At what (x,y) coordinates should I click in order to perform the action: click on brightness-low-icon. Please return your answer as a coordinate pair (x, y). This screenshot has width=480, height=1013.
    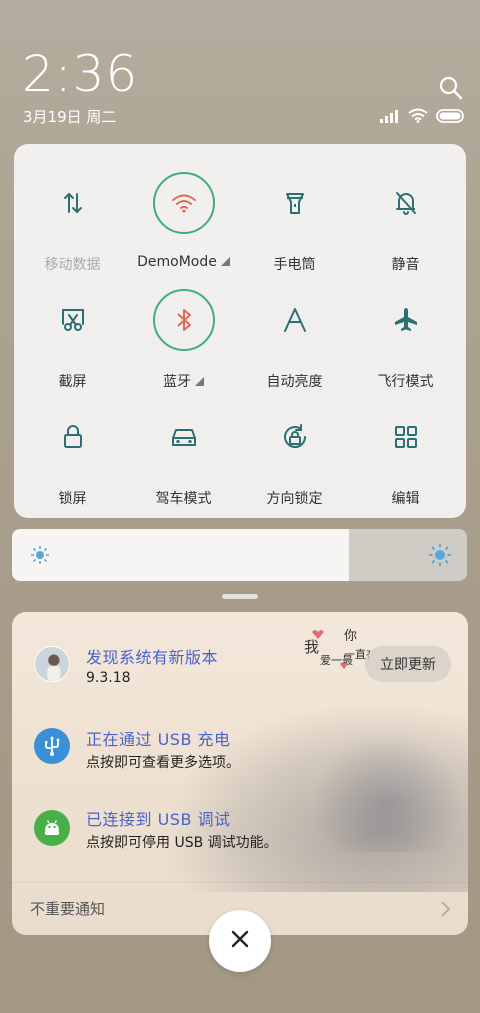
    Looking at the image, I should click on (40, 557).